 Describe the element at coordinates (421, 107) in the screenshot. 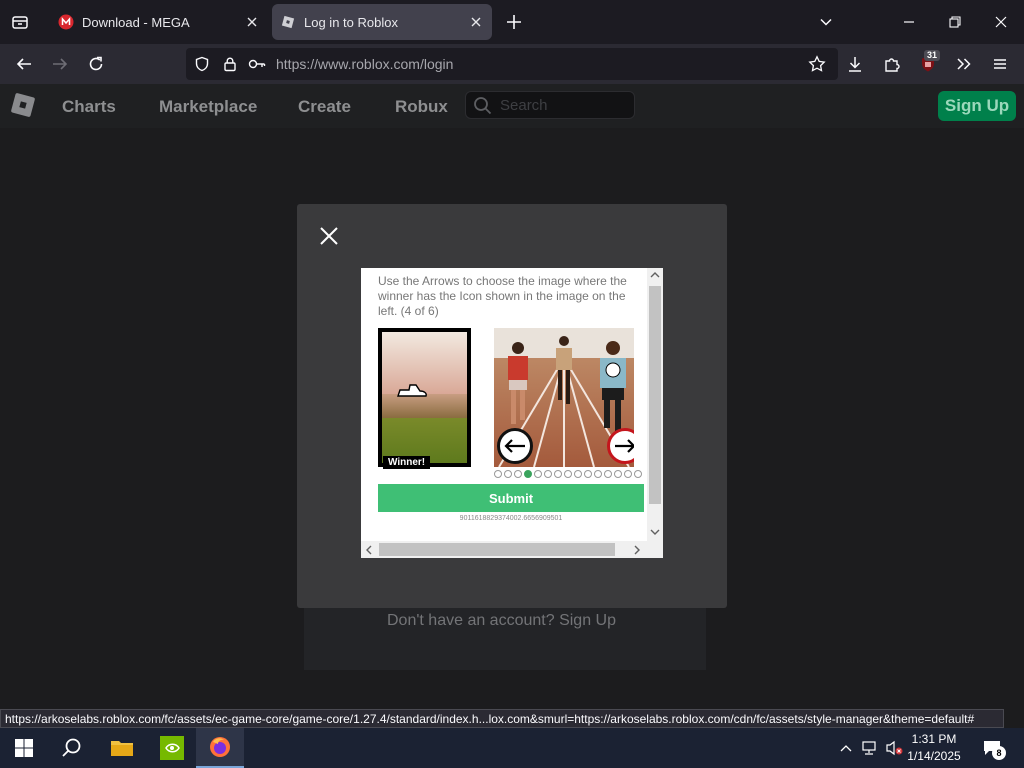

I see `nav-robux: Robux` at that location.